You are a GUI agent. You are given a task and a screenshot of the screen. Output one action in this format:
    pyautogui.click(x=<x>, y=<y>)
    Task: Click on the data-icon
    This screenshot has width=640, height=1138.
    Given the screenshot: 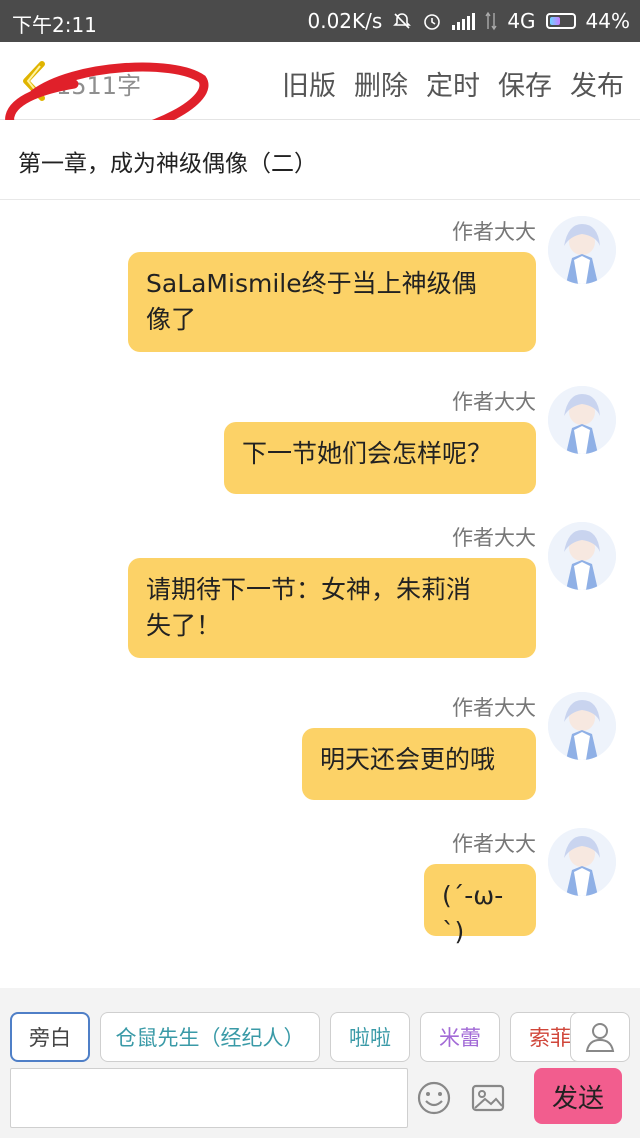 What is the action you would take?
    pyautogui.click(x=491, y=21)
    